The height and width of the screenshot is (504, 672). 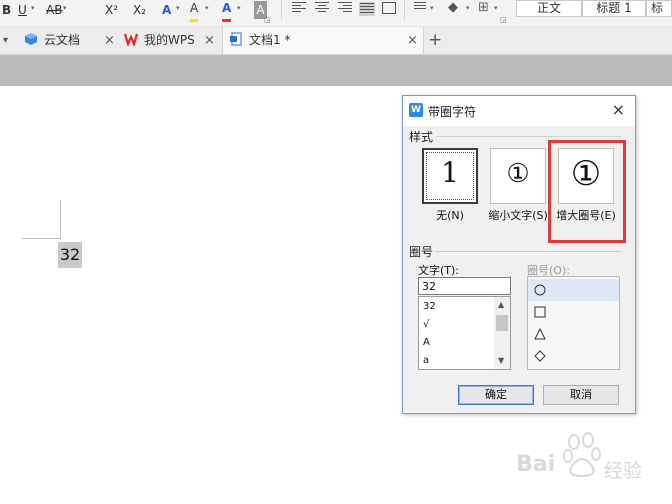 I want to click on text-listbox: 32 √ A a ▲ ▼, so click(x=464, y=333).